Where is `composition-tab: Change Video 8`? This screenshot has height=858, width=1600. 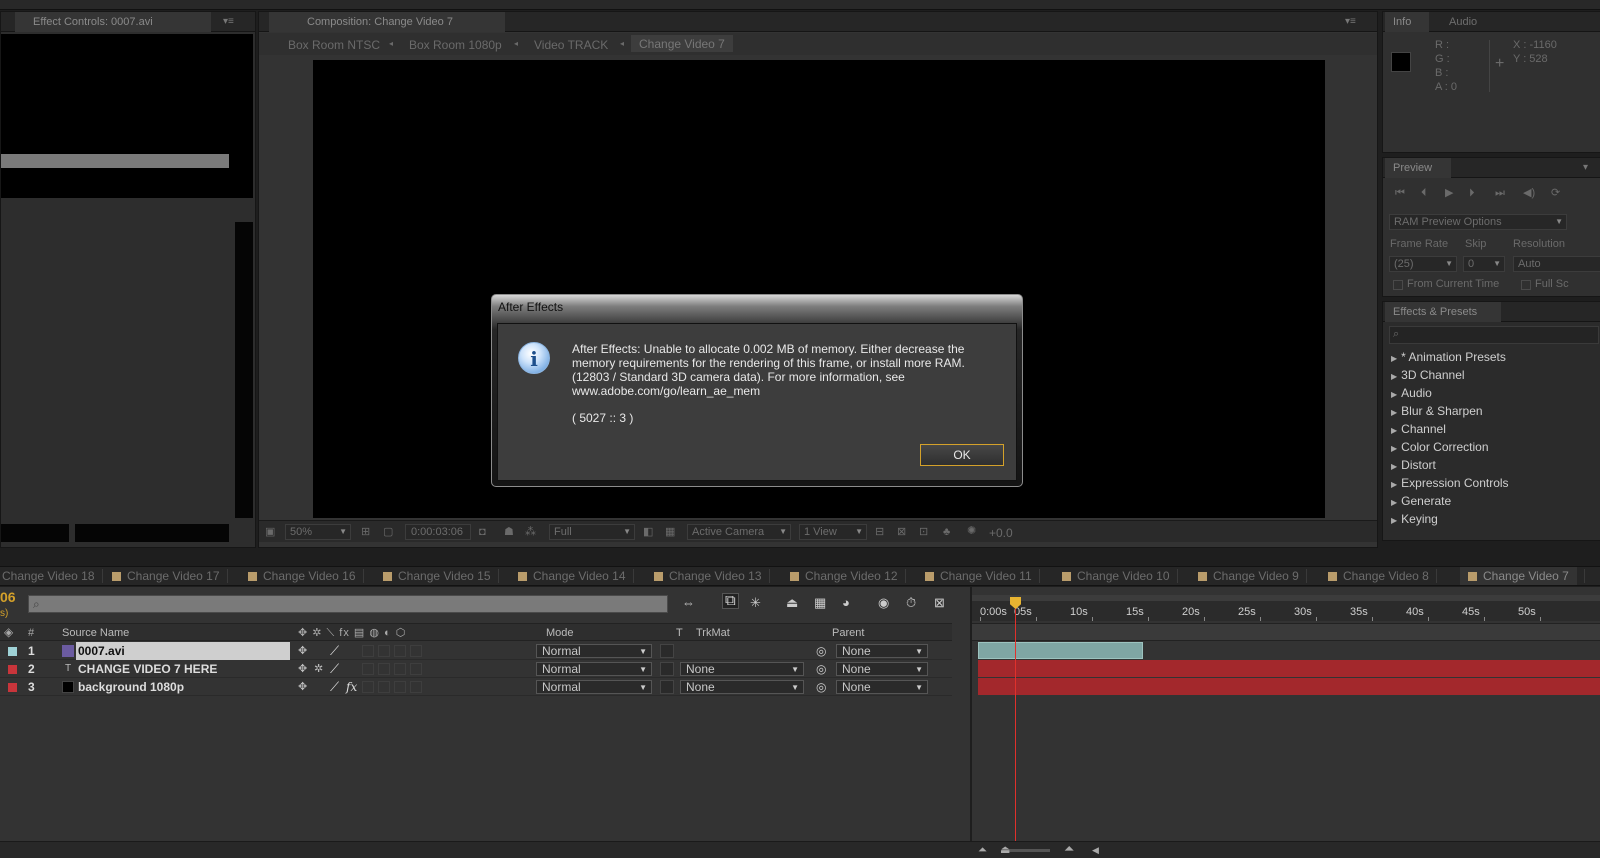
composition-tab: Change Video 8 is located at coordinates (1382, 576).